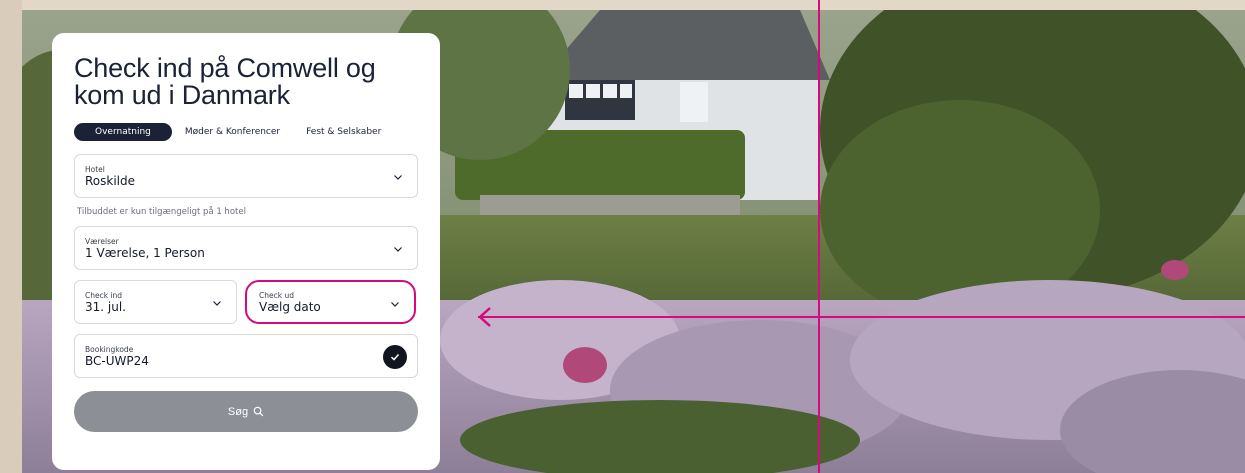  What do you see at coordinates (225, 81) in the screenshot?
I see `page-title: Check ind på Comwell og kom ud i Danmark` at bounding box center [225, 81].